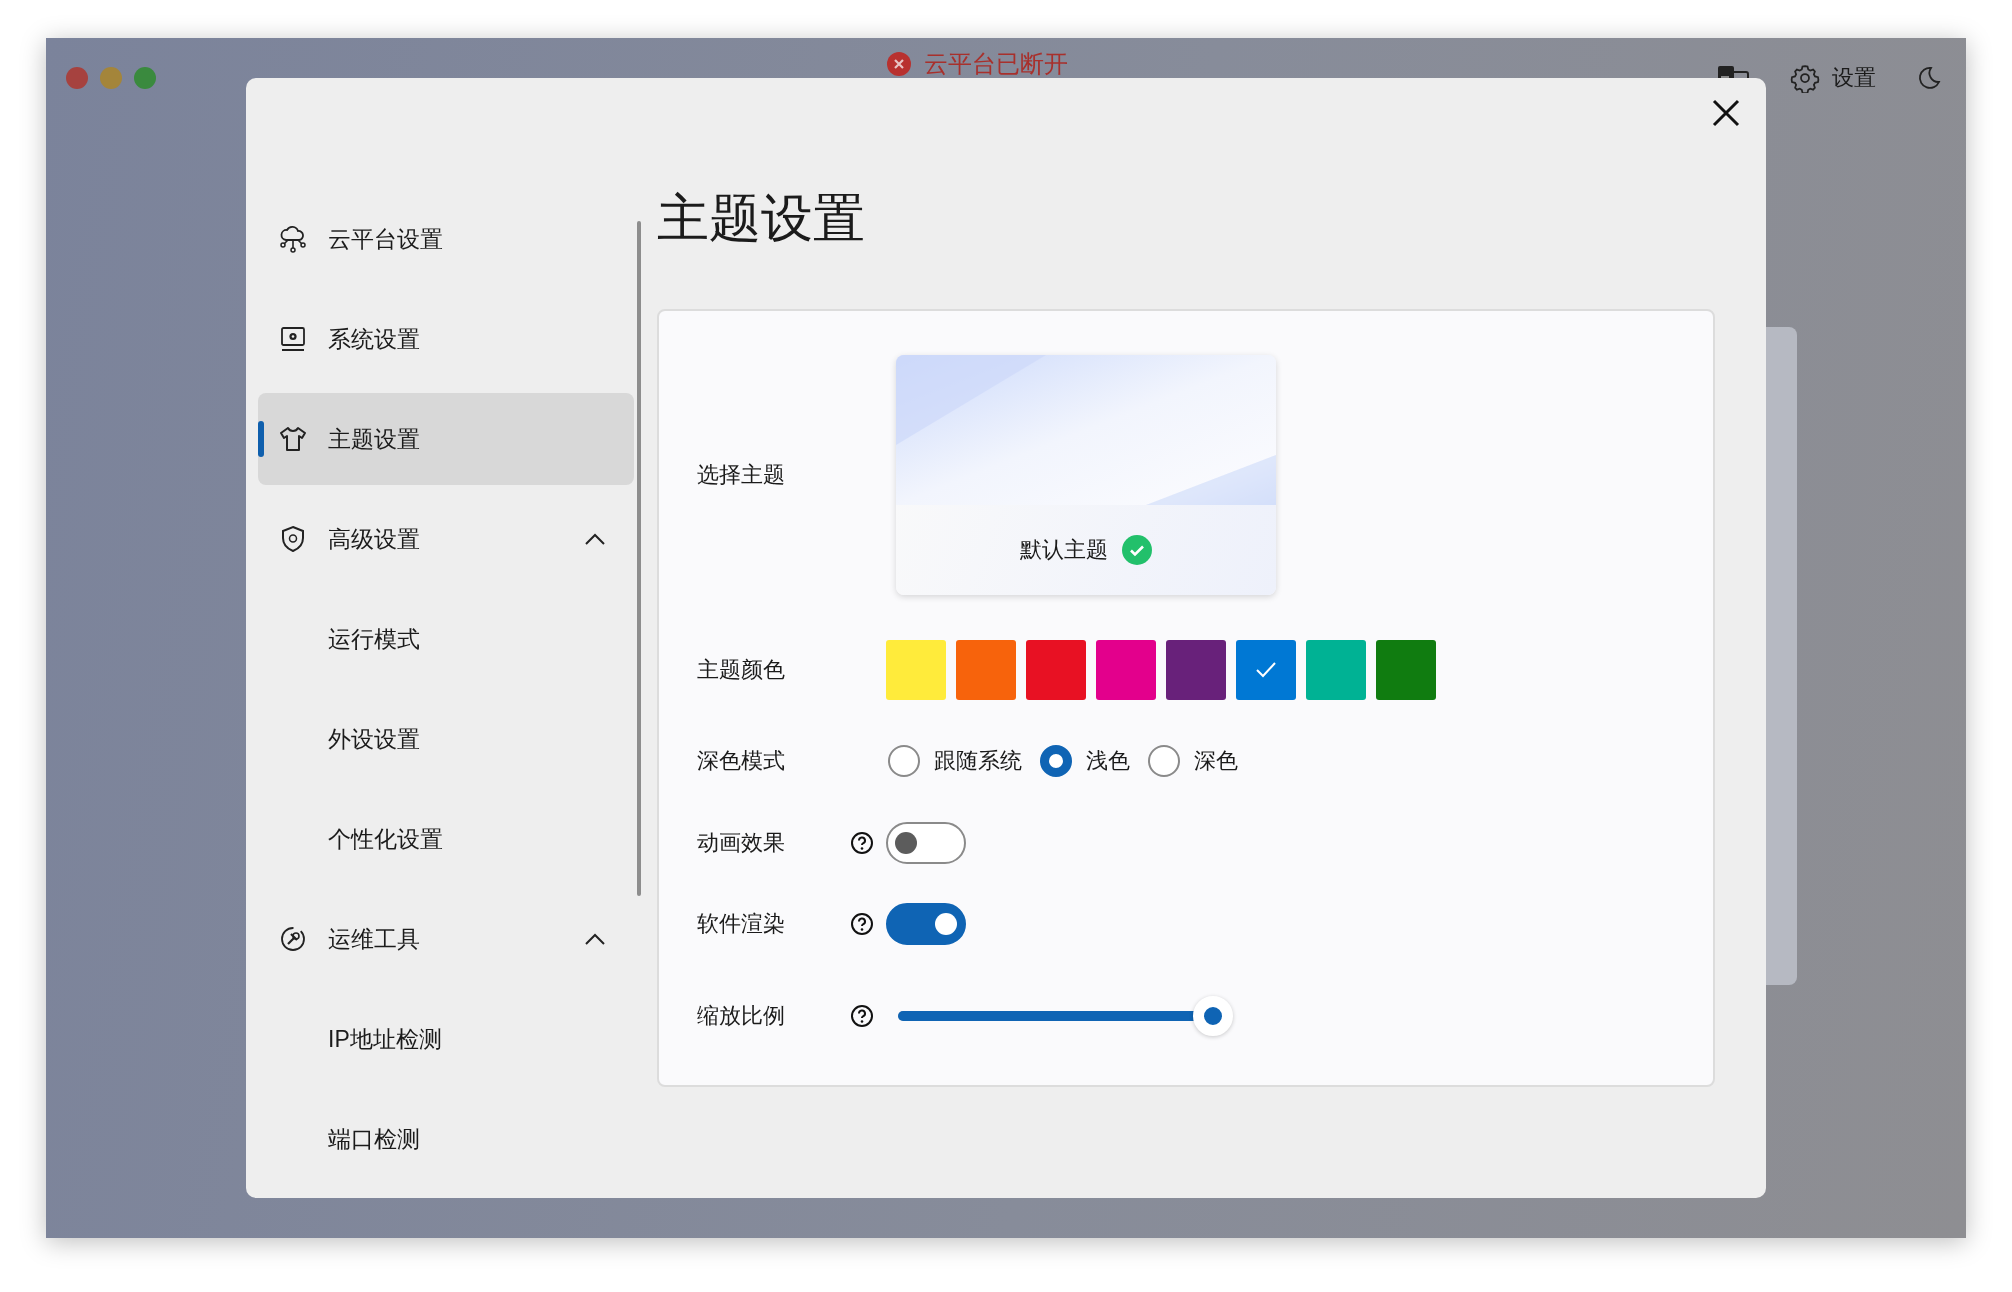 The width and height of the screenshot is (2012, 1292). Describe the element at coordinates (1216, 761) in the screenshot. I see `radio-label: 深色` at that location.